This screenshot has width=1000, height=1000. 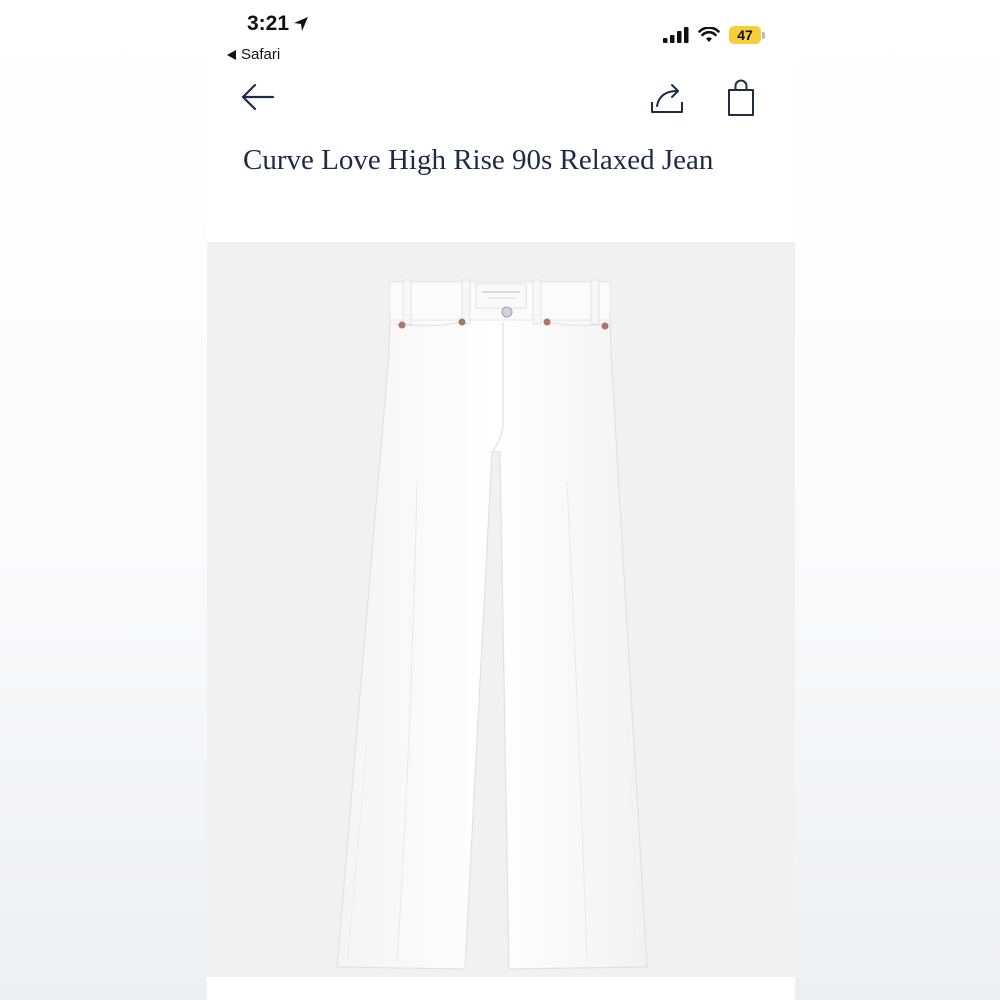 I want to click on shopping-bag-button, so click(x=741, y=100).